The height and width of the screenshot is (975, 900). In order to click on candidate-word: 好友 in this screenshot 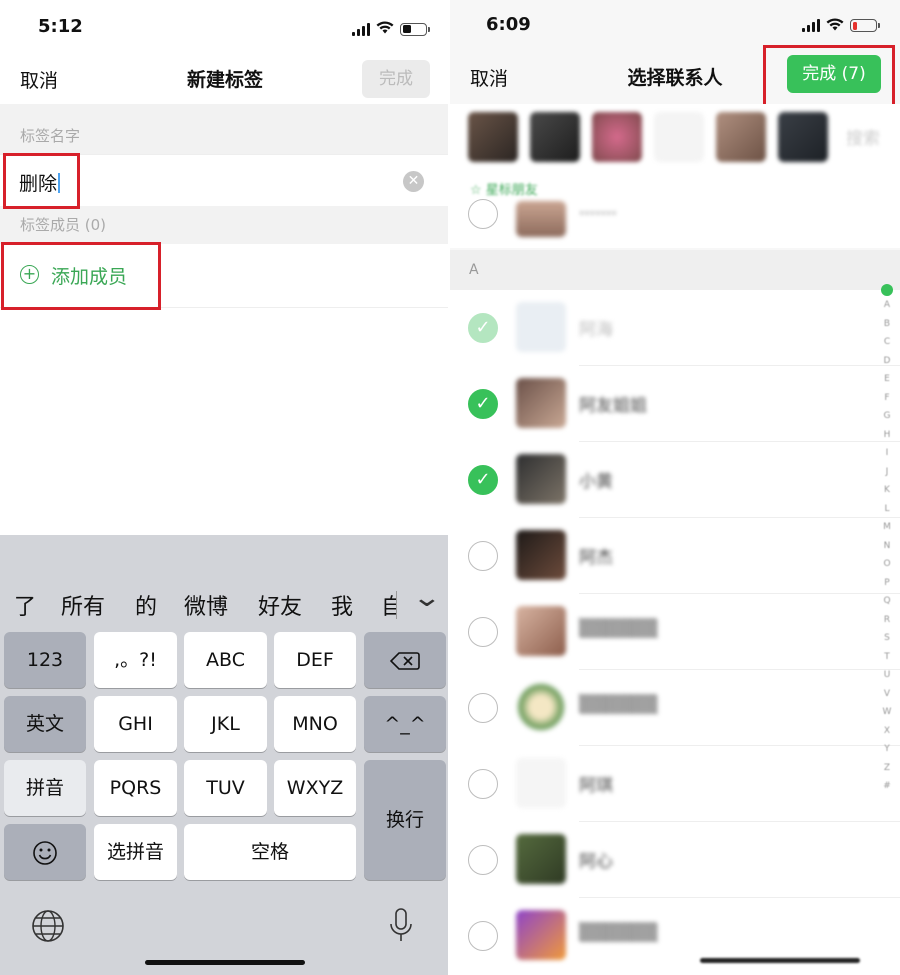, I will do `click(280, 605)`.